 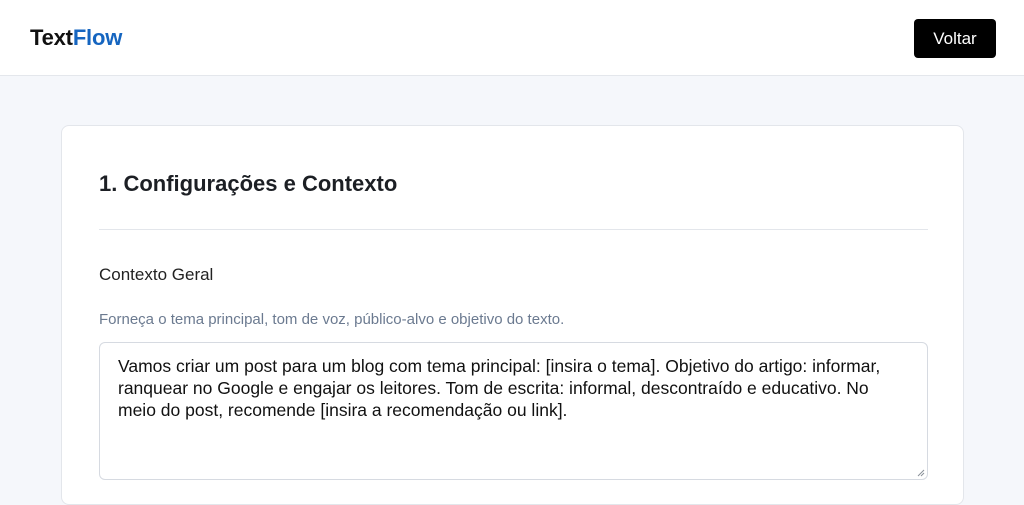 I want to click on resize-handle-icon, so click(x=920, y=472).